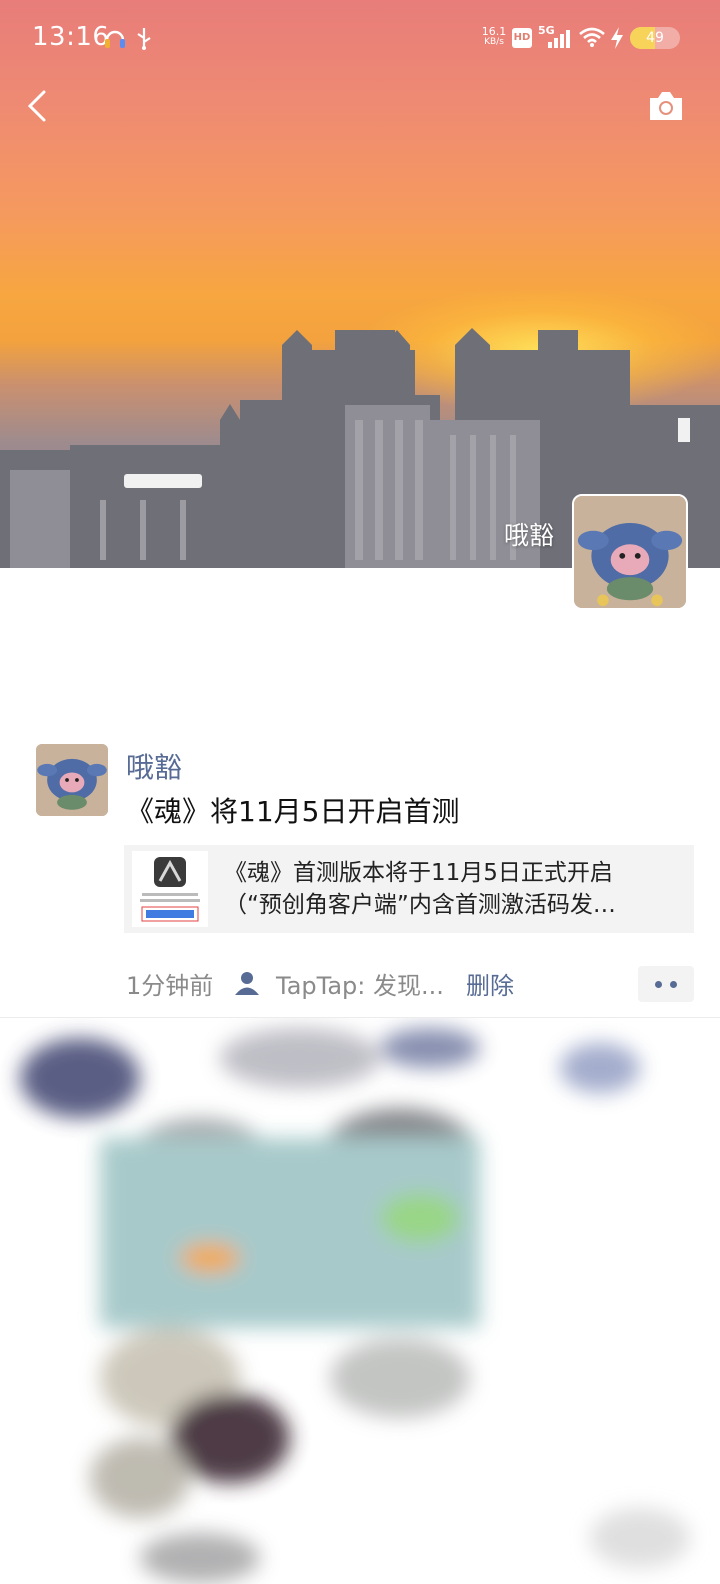 The height and width of the screenshot is (1584, 720). I want to click on status-bar: 13:16 16.1 KB/s HD 5G 49, so click(360, 39).